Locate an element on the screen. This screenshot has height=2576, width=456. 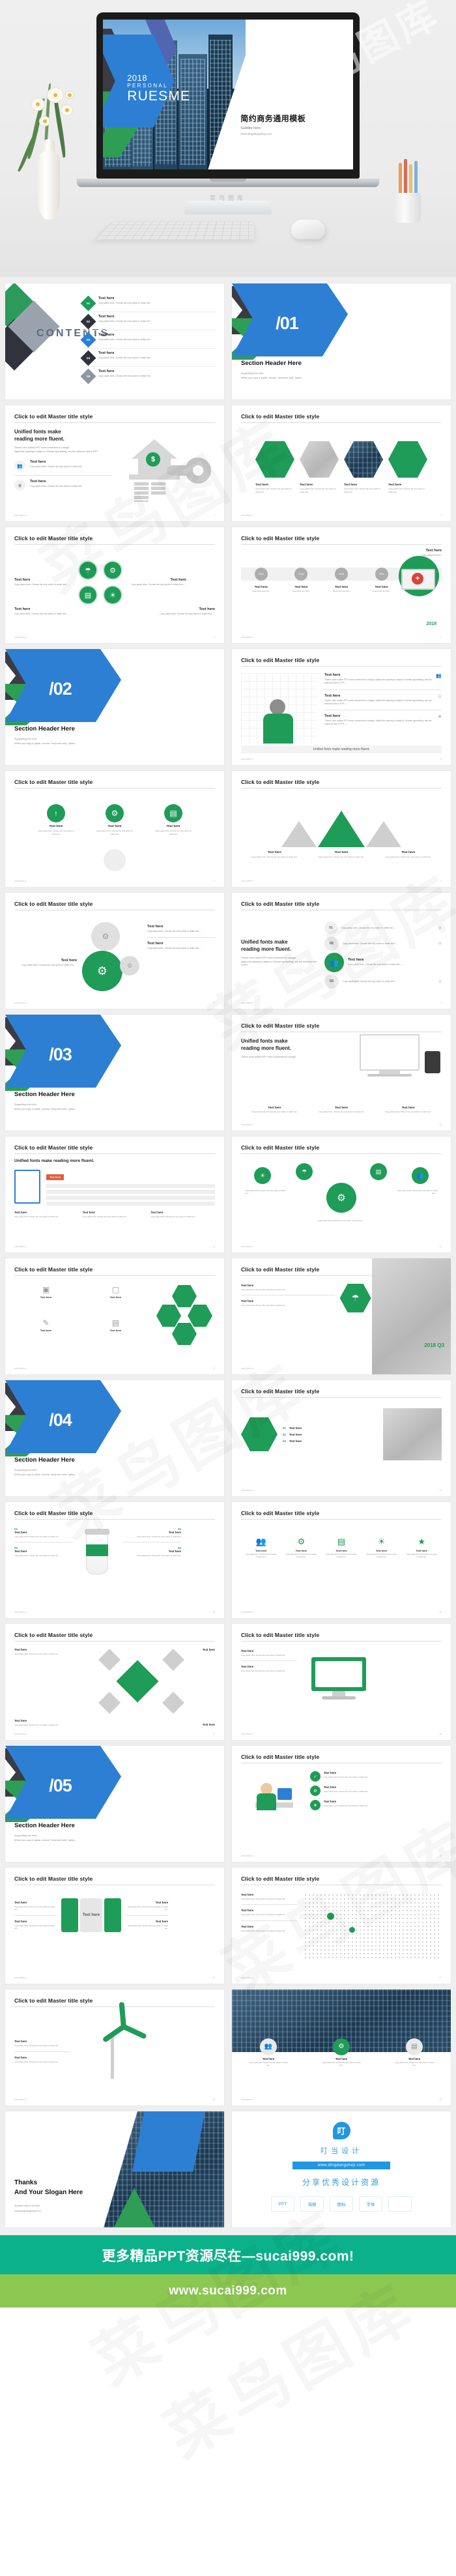
hub-node-icon: ☀ is located at coordinates (262, 1175).